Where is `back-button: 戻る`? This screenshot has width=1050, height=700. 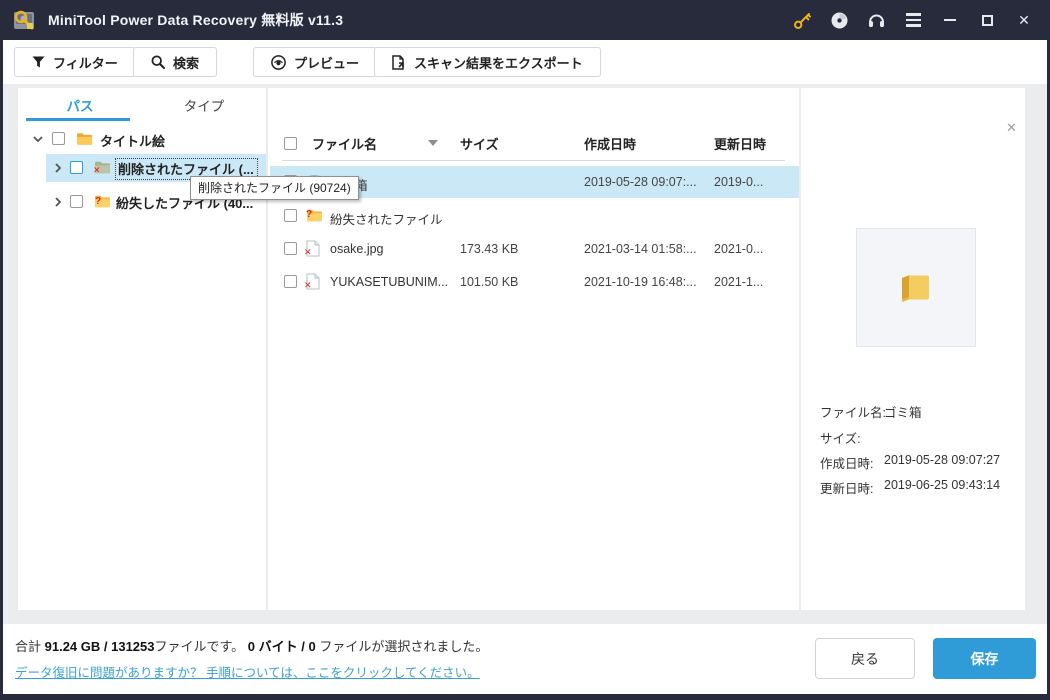
back-button: 戻る is located at coordinates (865, 658).